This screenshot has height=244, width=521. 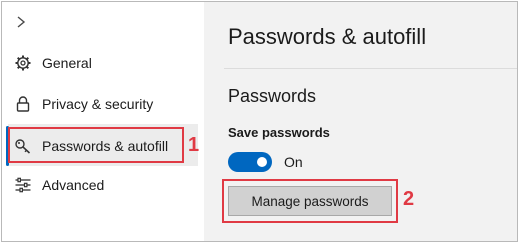 I want to click on sidebar-item-general: General, so click(x=103, y=63).